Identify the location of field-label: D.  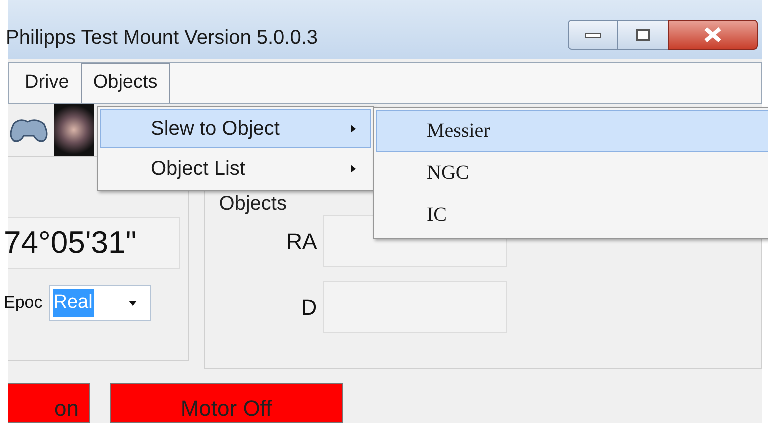
(309, 308).